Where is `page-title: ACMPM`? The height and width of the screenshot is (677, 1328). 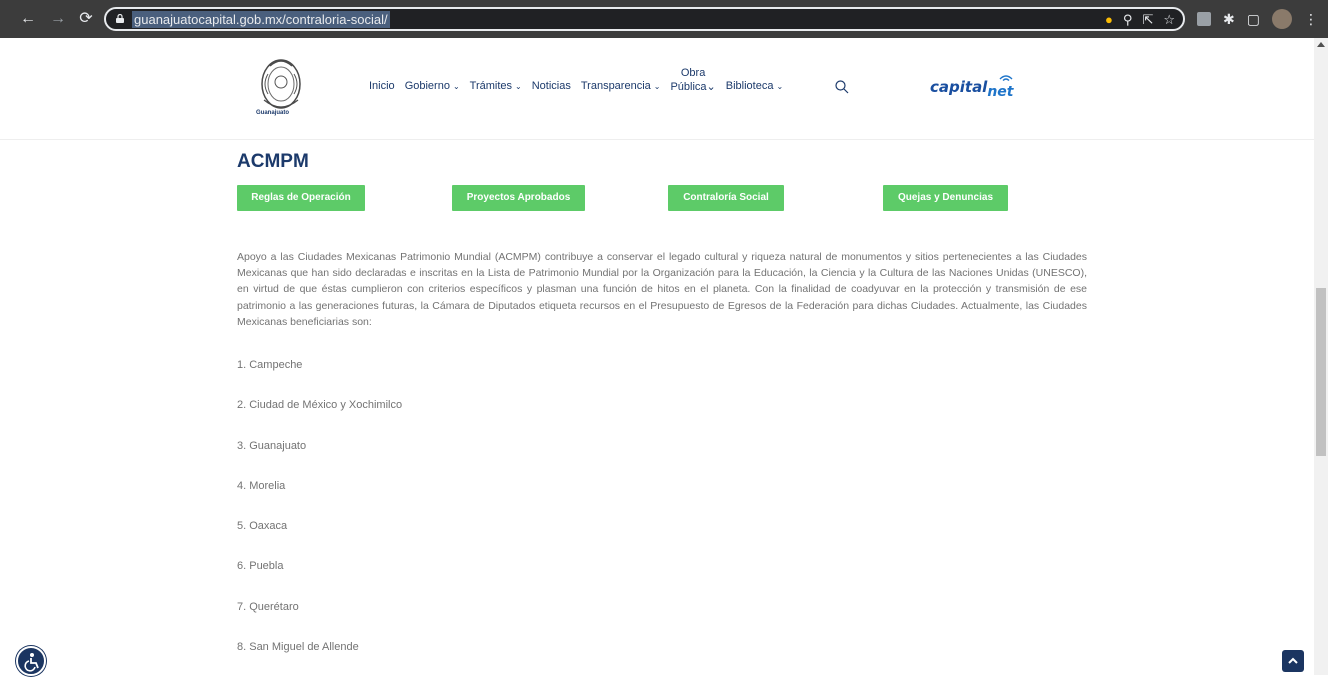
page-title: ACMPM is located at coordinates (273, 161).